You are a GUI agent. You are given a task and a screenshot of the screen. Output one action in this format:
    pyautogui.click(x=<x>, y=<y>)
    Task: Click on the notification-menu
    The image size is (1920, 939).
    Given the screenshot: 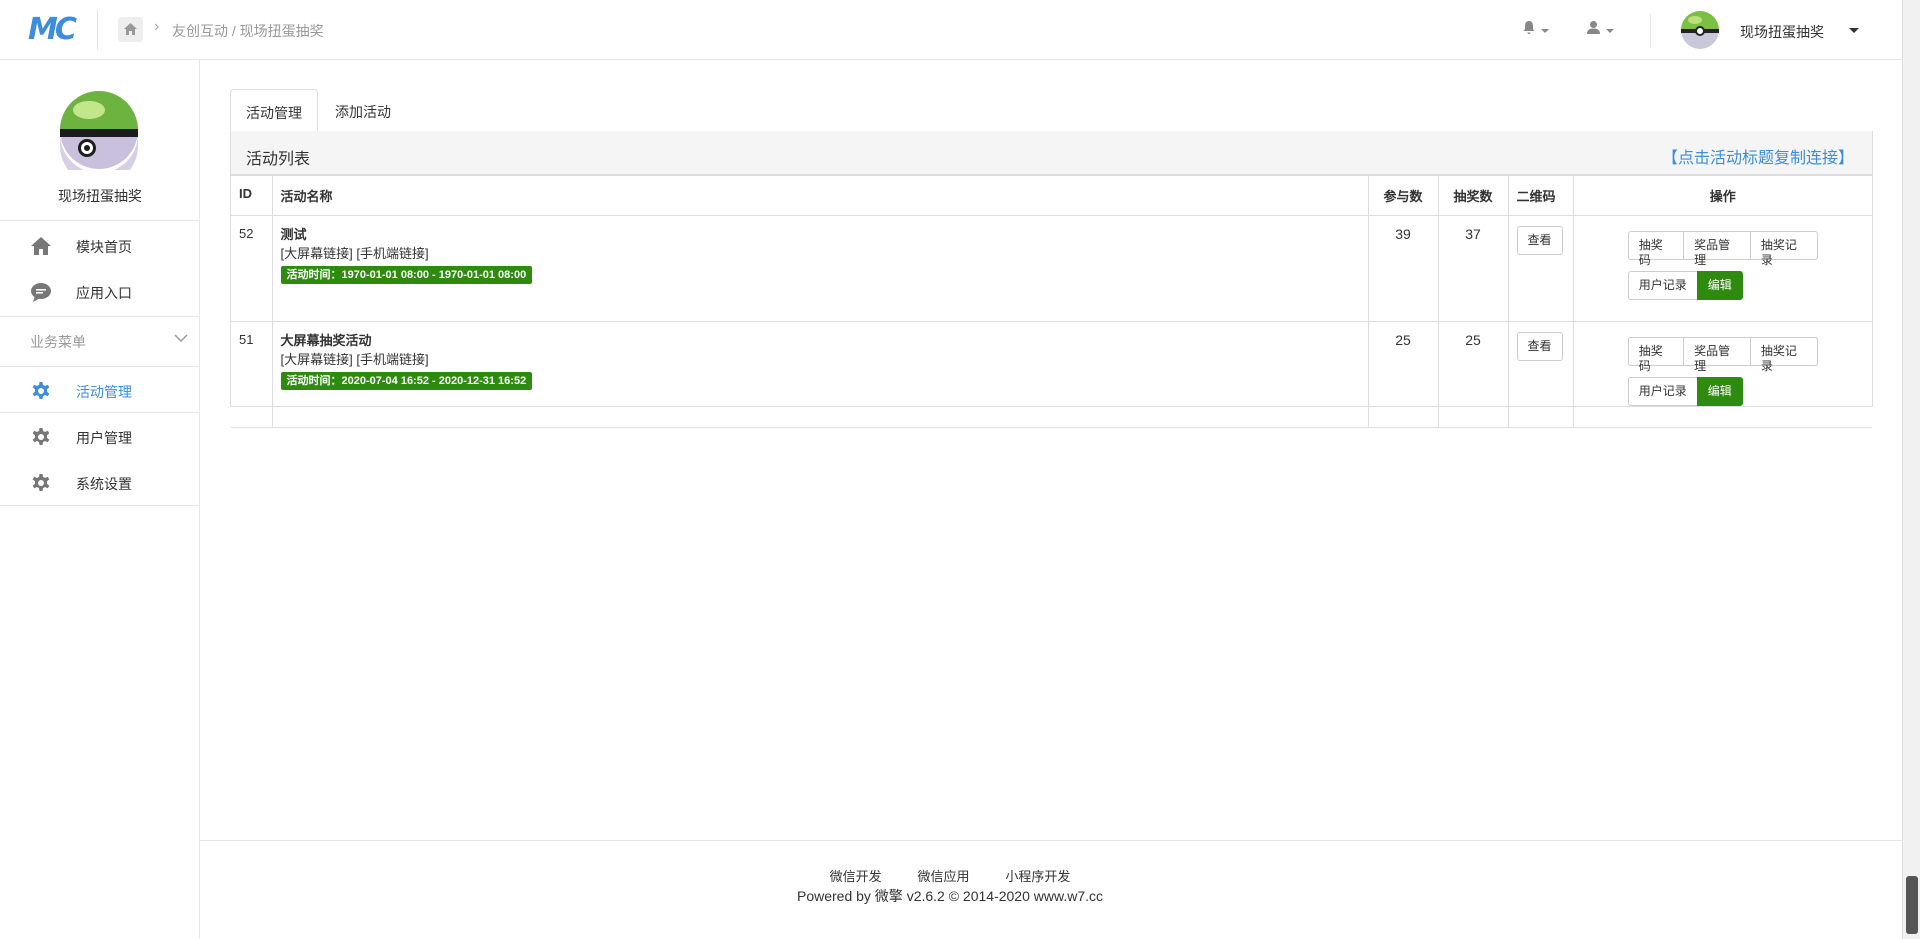 What is the action you would take?
    pyautogui.click(x=1535, y=29)
    